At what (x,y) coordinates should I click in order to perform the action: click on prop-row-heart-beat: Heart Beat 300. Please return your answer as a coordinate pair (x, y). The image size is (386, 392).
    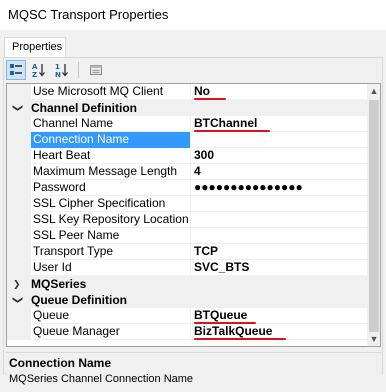
    Looking at the image, I should click on (187, 156).